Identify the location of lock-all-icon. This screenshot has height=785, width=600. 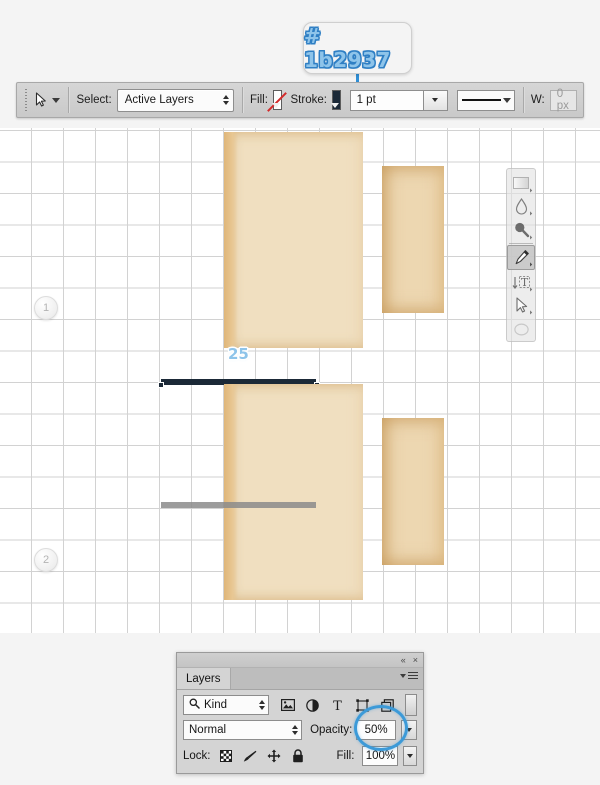
(298, 756).